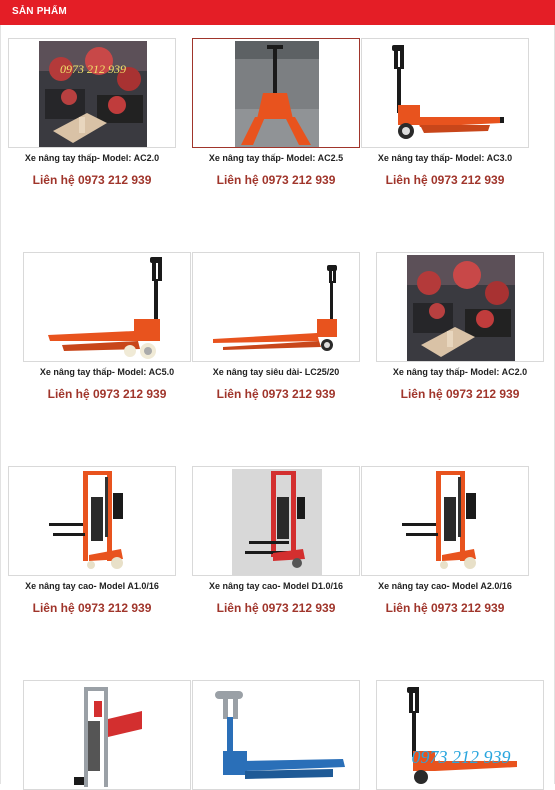  What do you see at coordinates (461, 757) in the screenshot?
I see `phone-watermark: 0973 212 939` at bounding box center [461, 757].